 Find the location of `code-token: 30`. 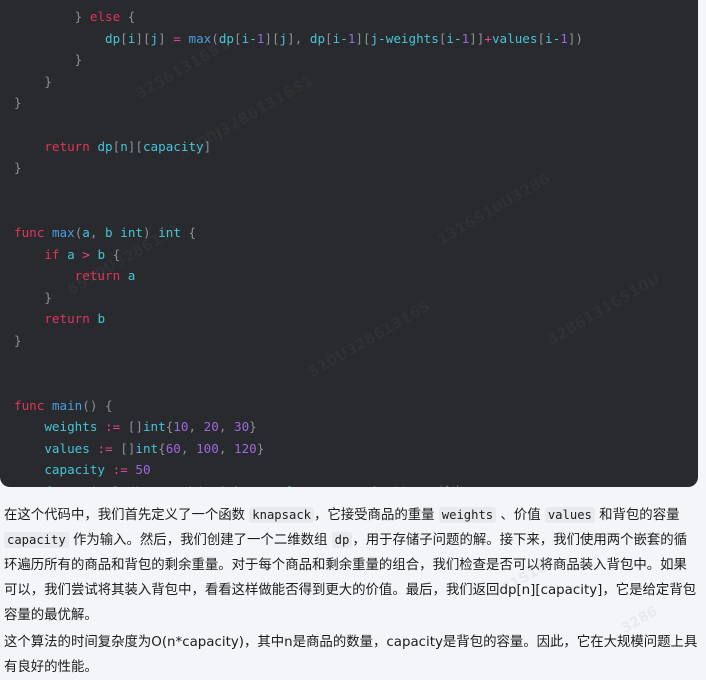

code-token: 30 is located at coordinates (241, 427).